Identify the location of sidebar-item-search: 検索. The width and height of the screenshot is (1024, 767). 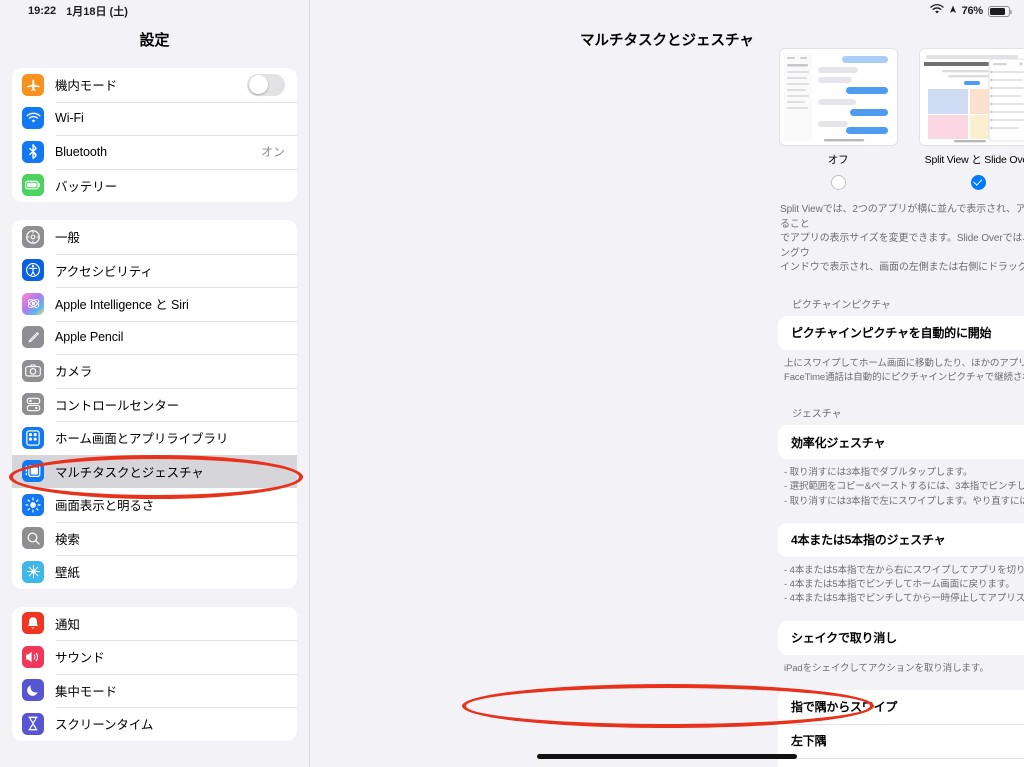
(154, 538).